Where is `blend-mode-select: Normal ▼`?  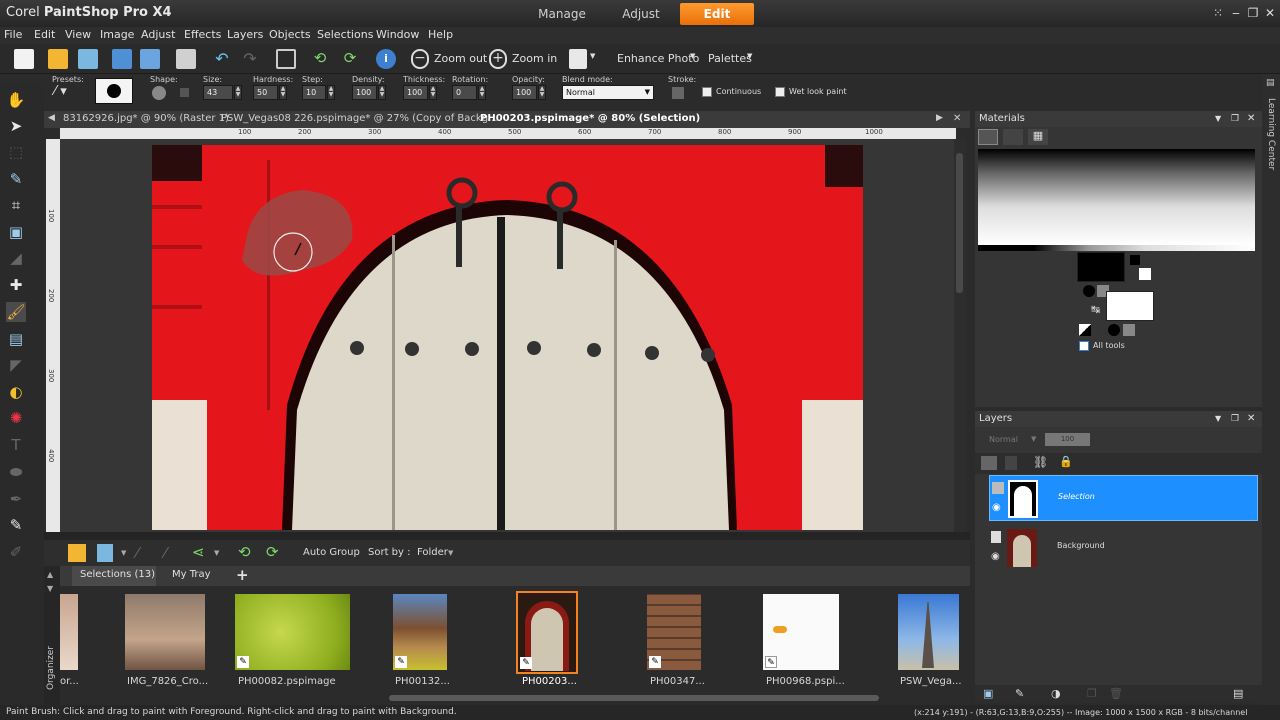 blend-mode-select: Normal ▼ is located at coordinates (608, 92).